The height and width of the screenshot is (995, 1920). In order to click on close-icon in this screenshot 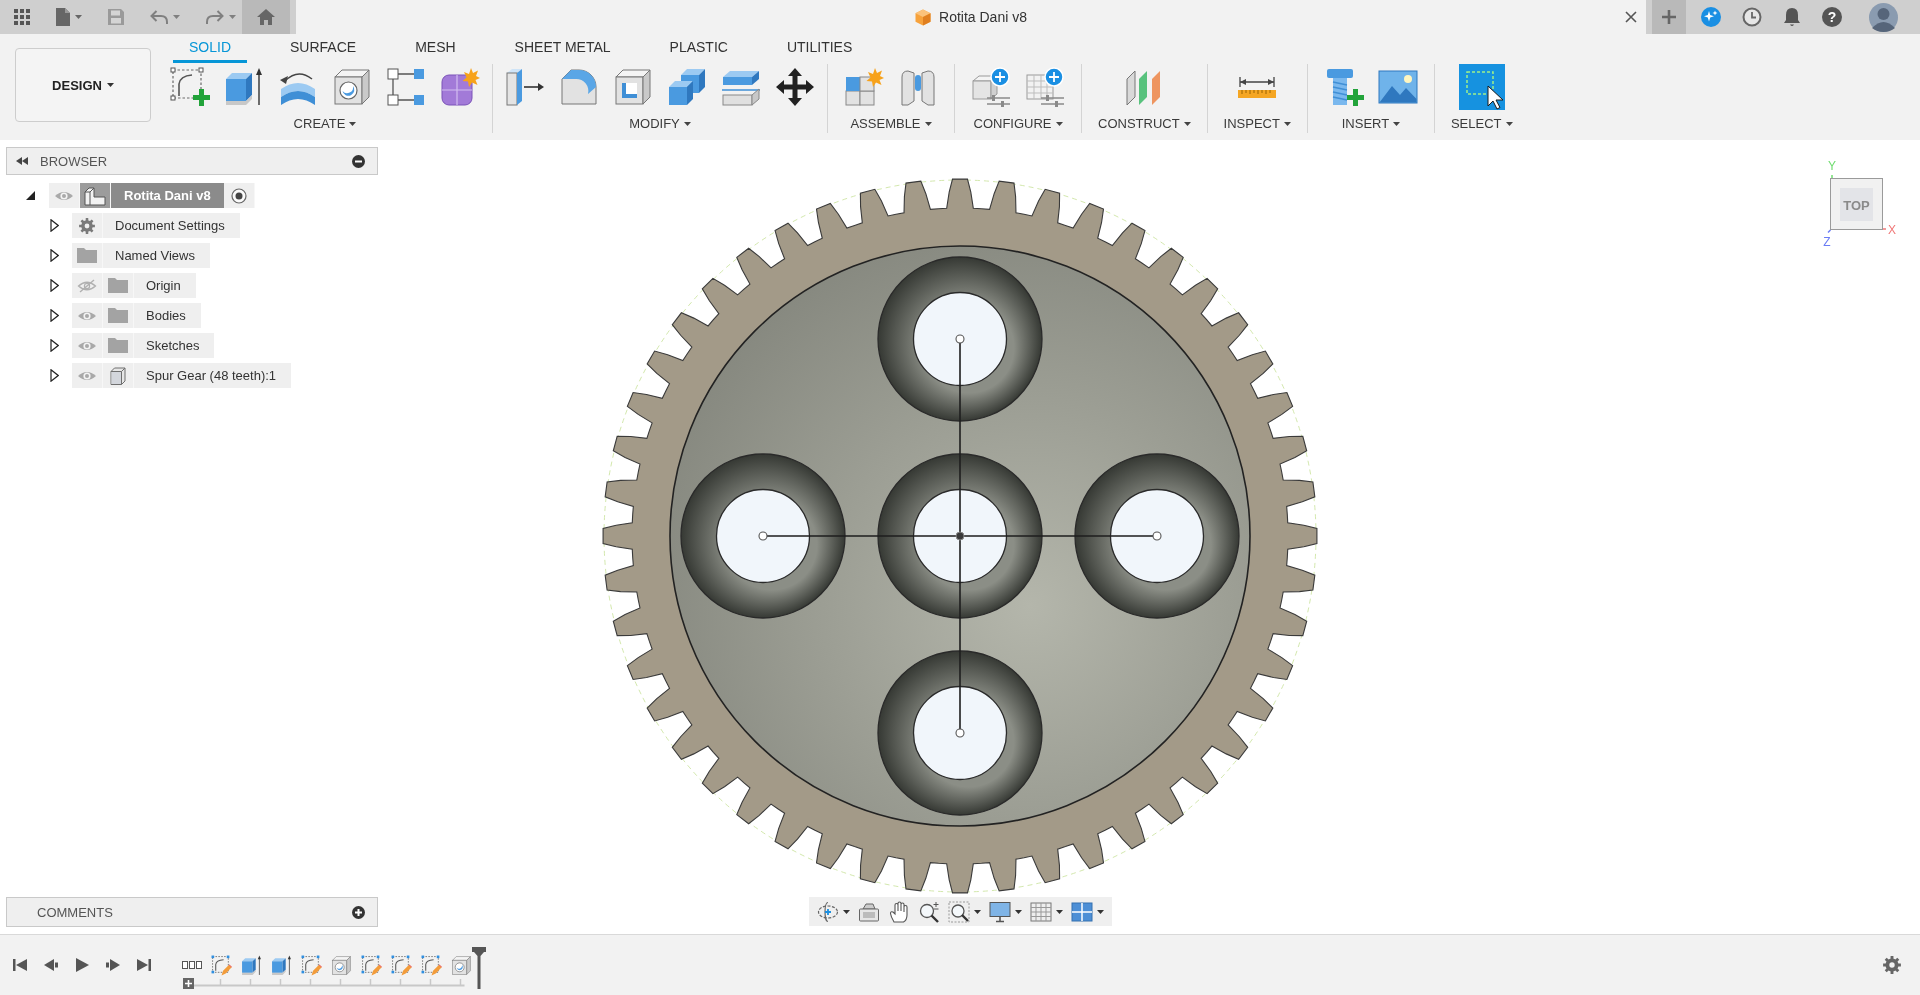, I will do `click(1631, 17)`.